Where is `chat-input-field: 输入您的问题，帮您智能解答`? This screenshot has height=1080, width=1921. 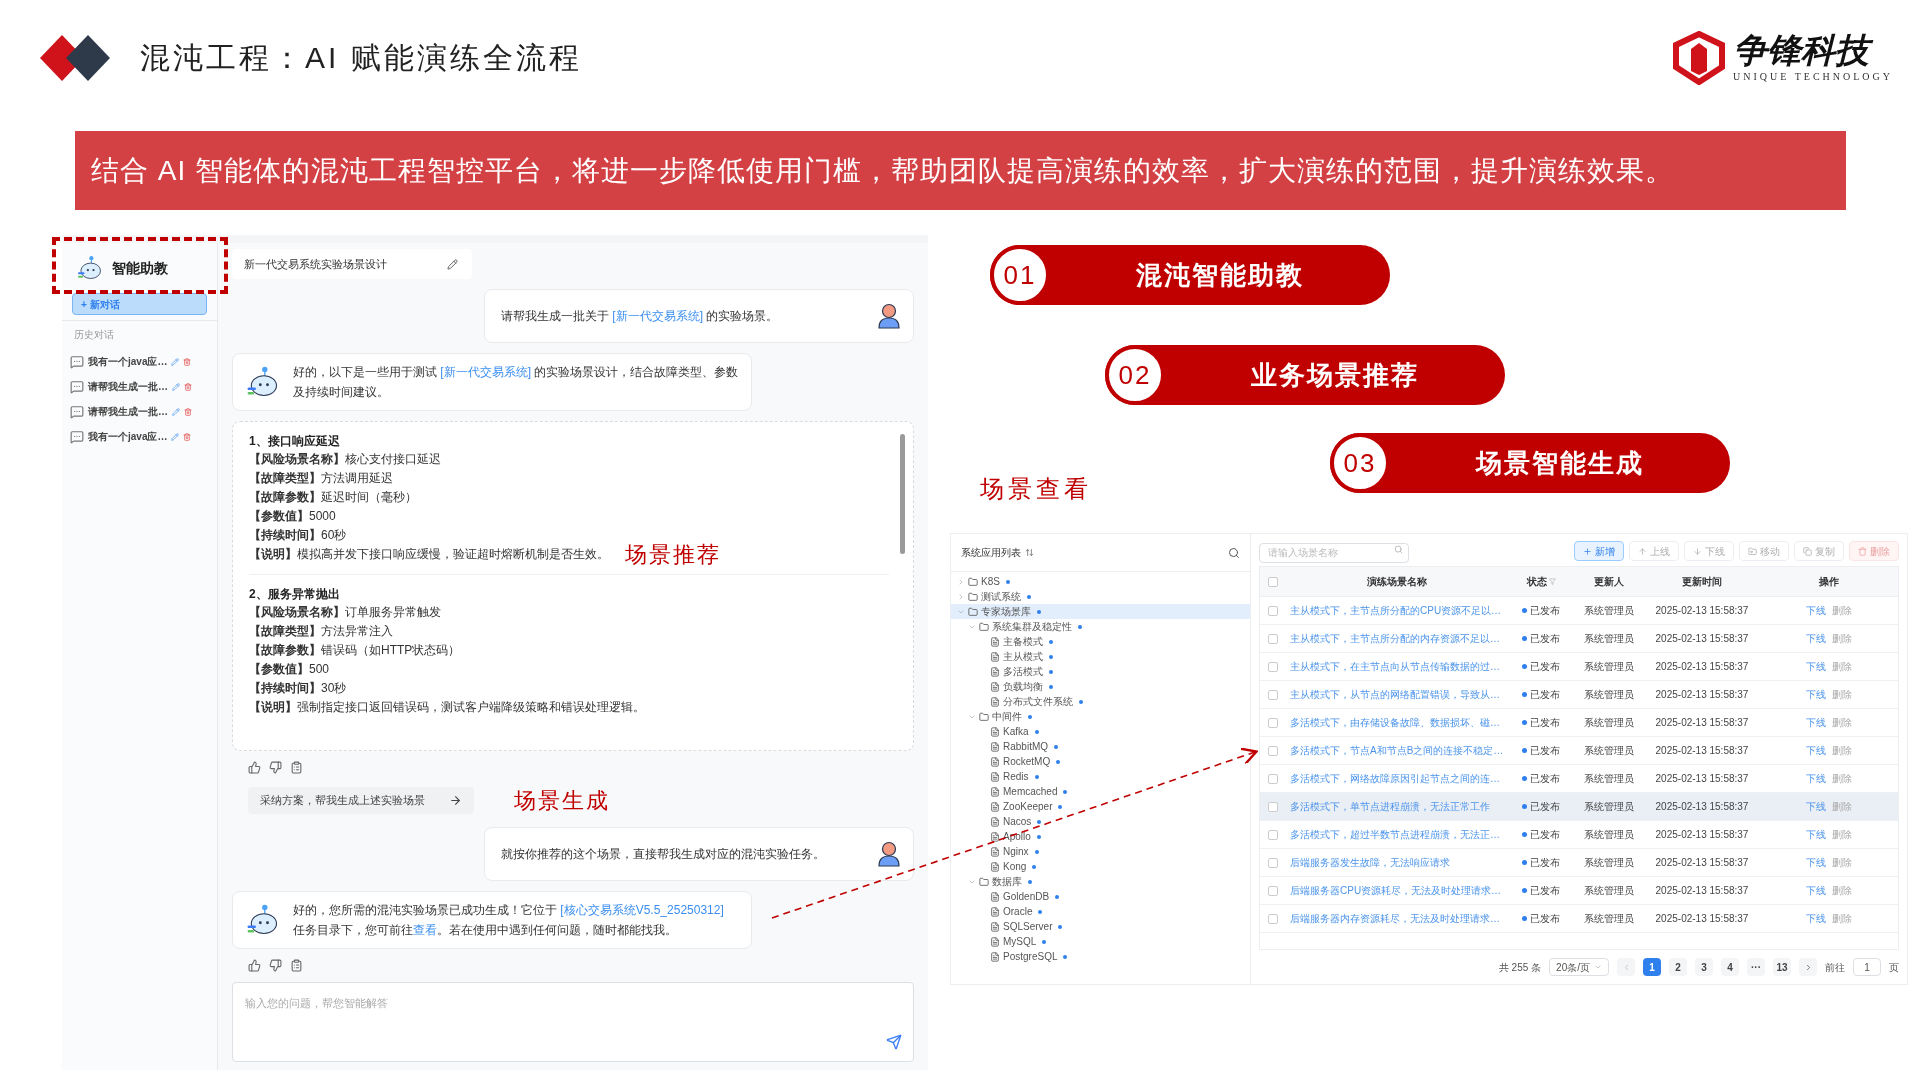
chat-input-field: 输入您的问题，帮您智能解答 is located at coordinates (573, 1022).